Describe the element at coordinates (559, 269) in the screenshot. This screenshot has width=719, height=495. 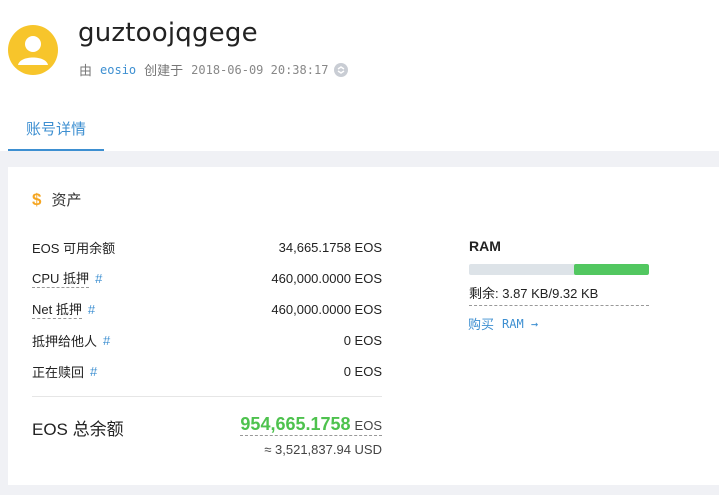
I see `ram-usage-bar` at that location.